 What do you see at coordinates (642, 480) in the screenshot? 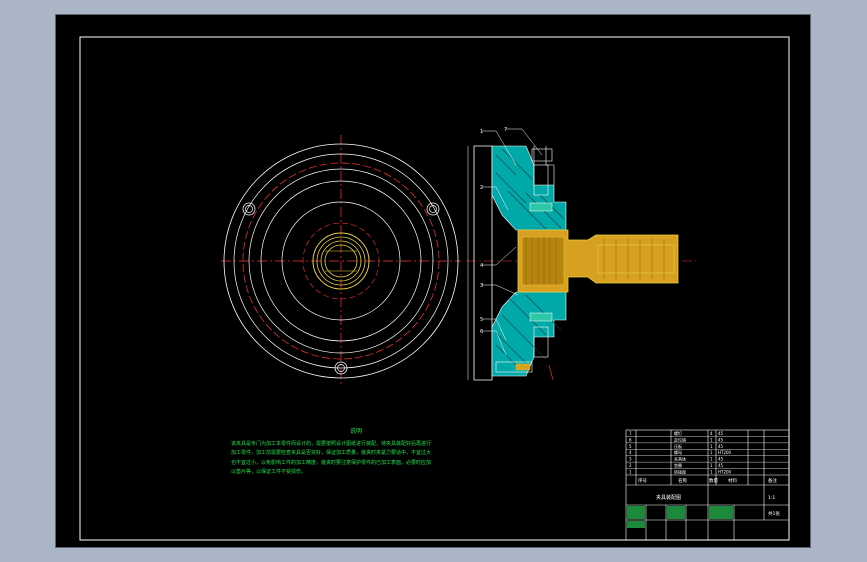
I see `col-index: 序号` at bounding box center [642, 480].